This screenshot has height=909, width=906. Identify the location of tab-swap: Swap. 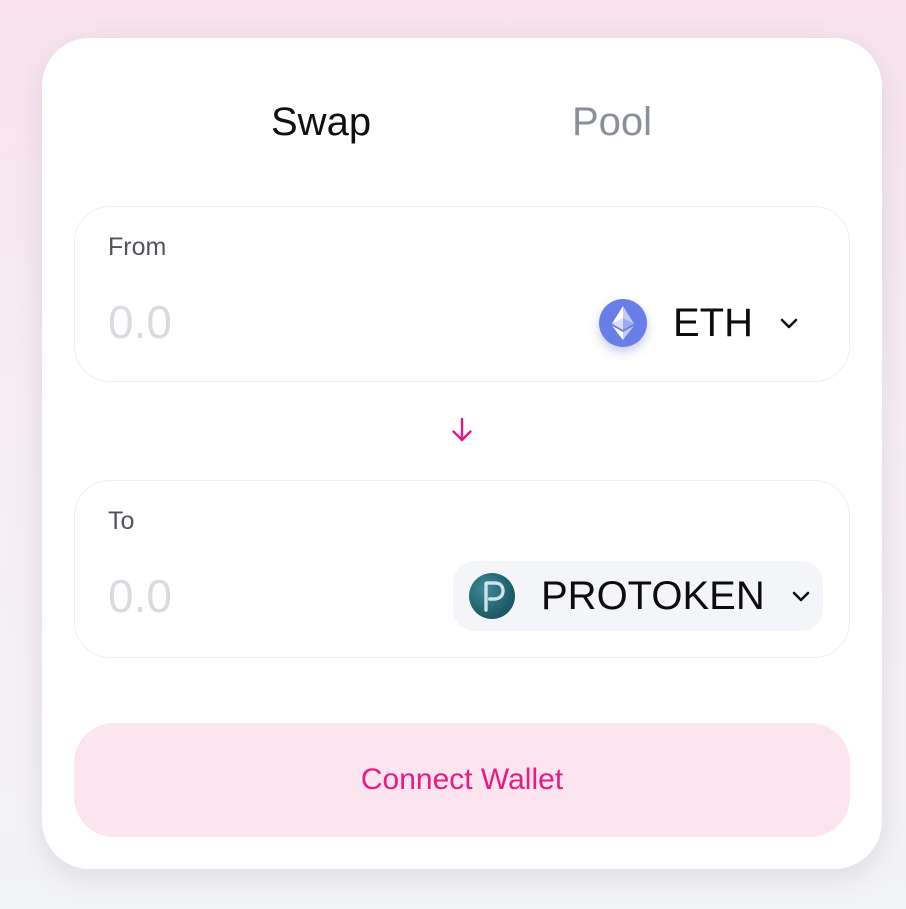
(321, 122).